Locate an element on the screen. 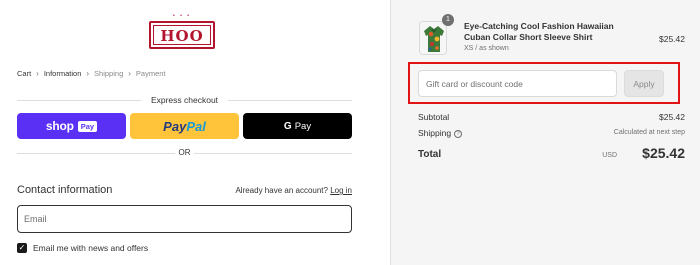 This screenshot has height=265, width=700. newsletter-checkbox: ✓ is located at coordinates (22, 248).